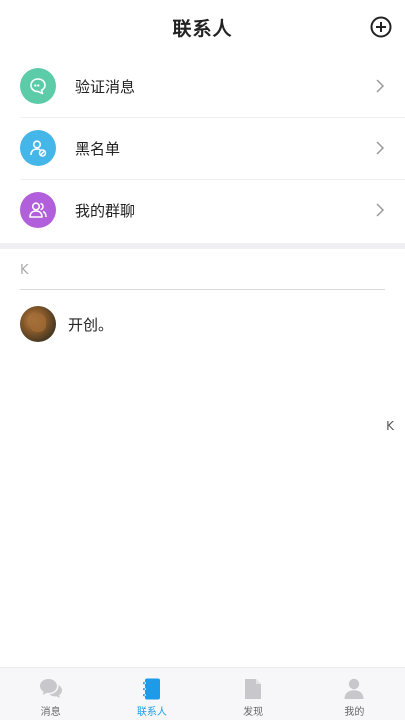  Describe the element at coordinates (151, 689) in the screenshot. I see `contacts-icon` at that location.